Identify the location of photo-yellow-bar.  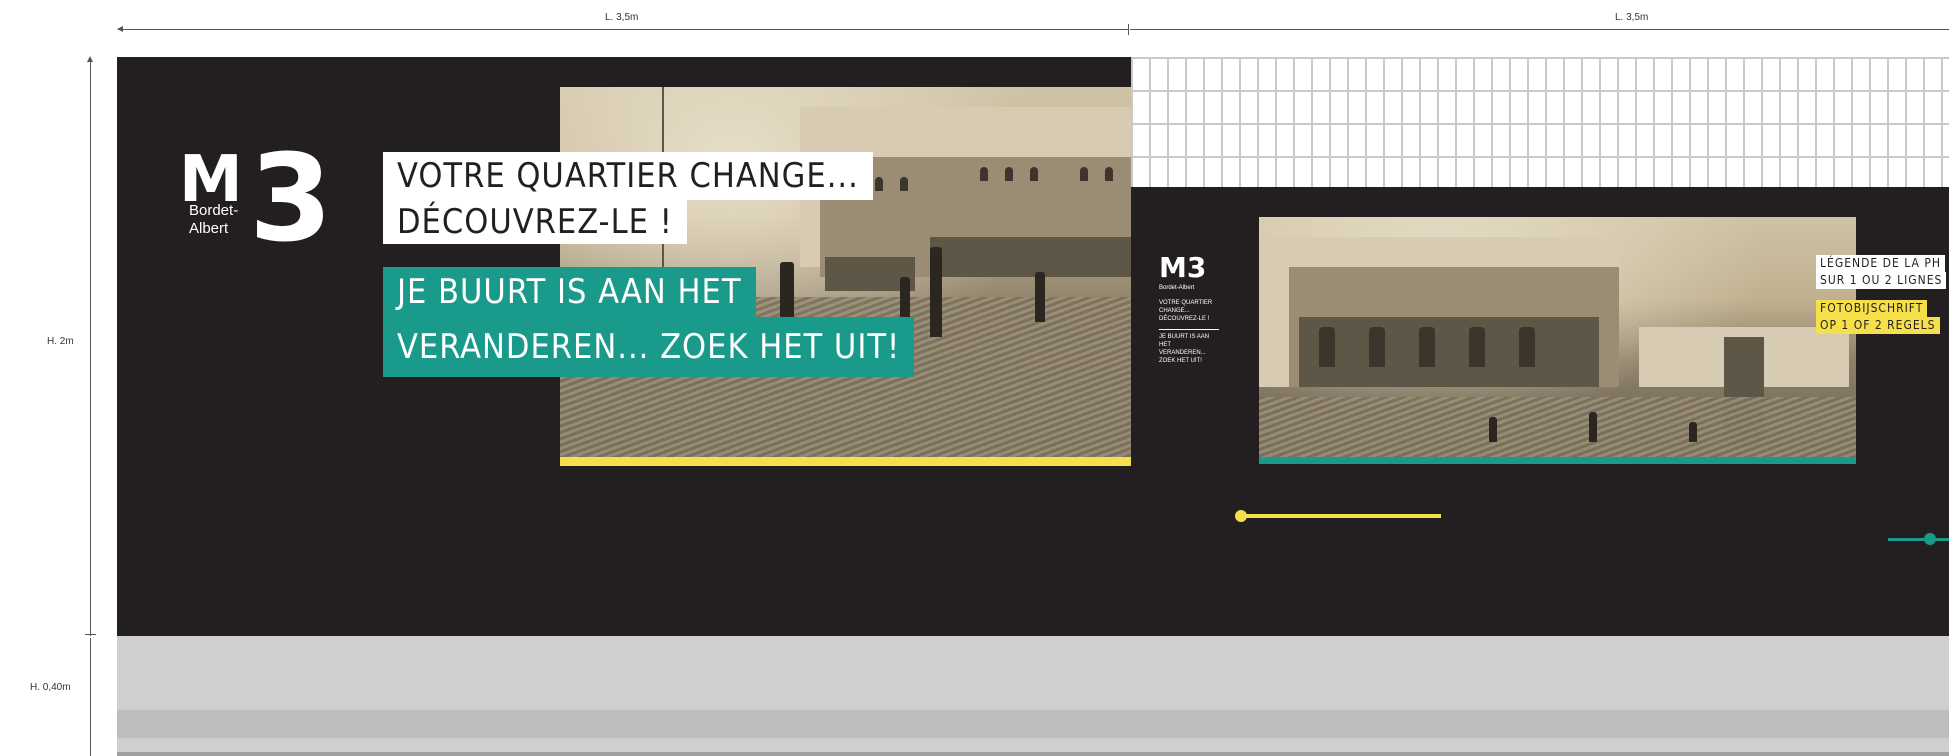
(845, 461).